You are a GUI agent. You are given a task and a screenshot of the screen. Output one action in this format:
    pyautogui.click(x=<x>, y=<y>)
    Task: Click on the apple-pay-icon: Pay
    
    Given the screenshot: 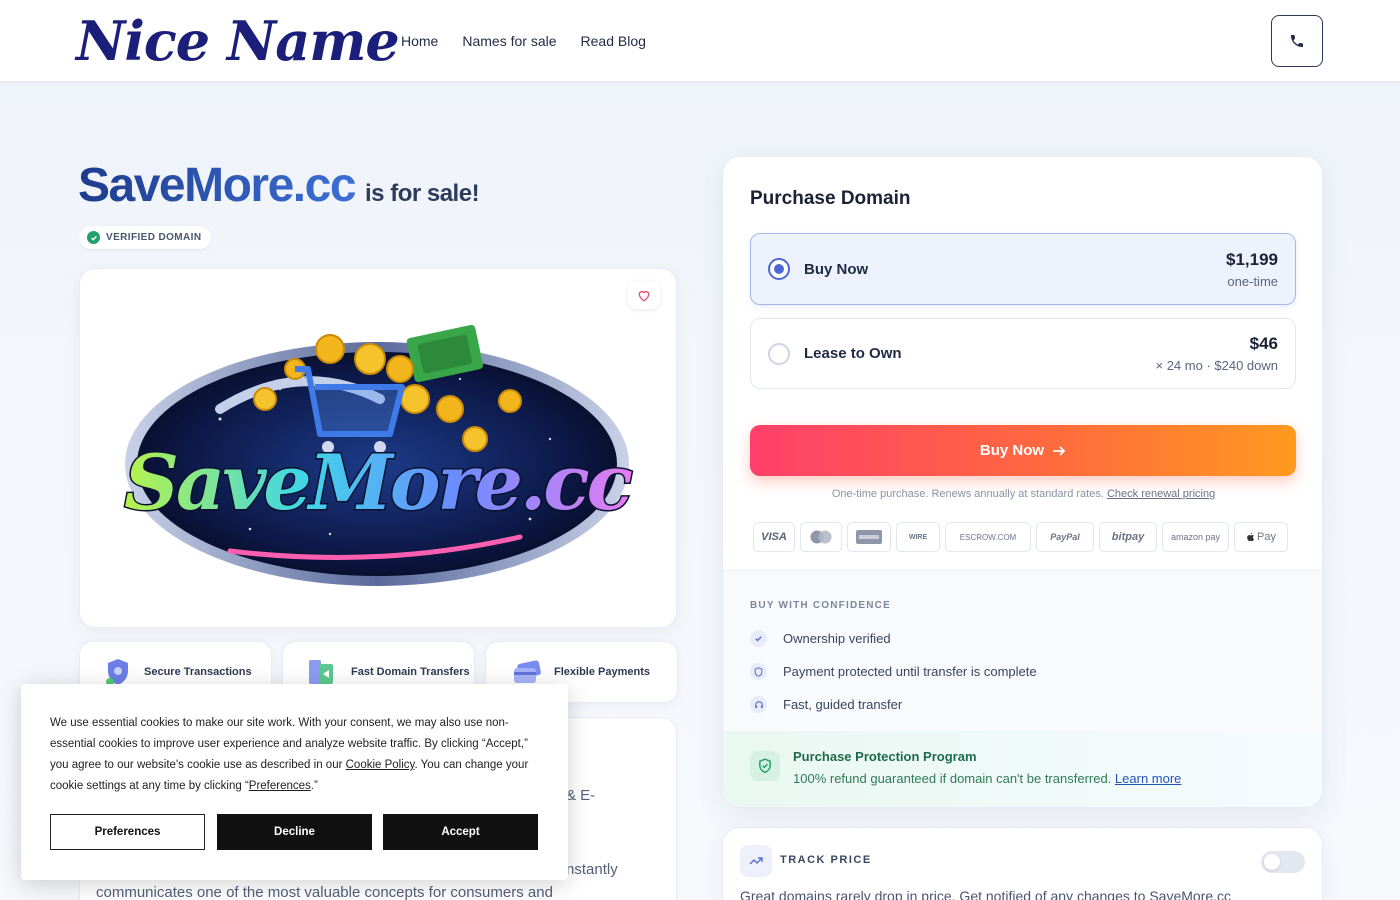 What is the action you would take?
    pyautogui.click(x=1261, y=537)
    